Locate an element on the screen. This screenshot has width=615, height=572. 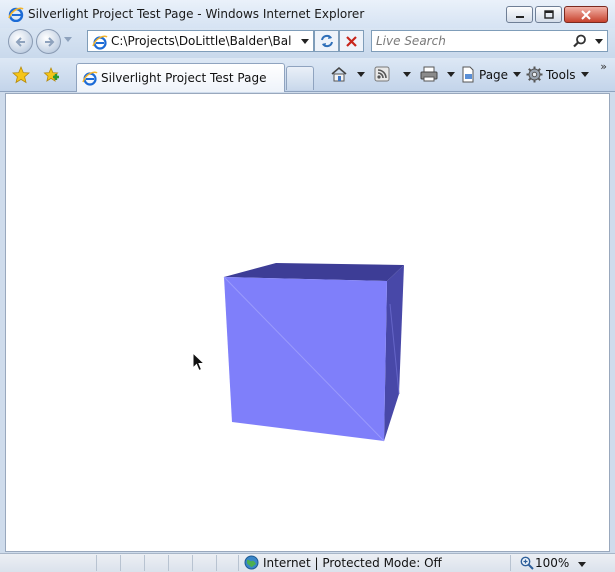
maximize-button is located at coordinates (548, 14).